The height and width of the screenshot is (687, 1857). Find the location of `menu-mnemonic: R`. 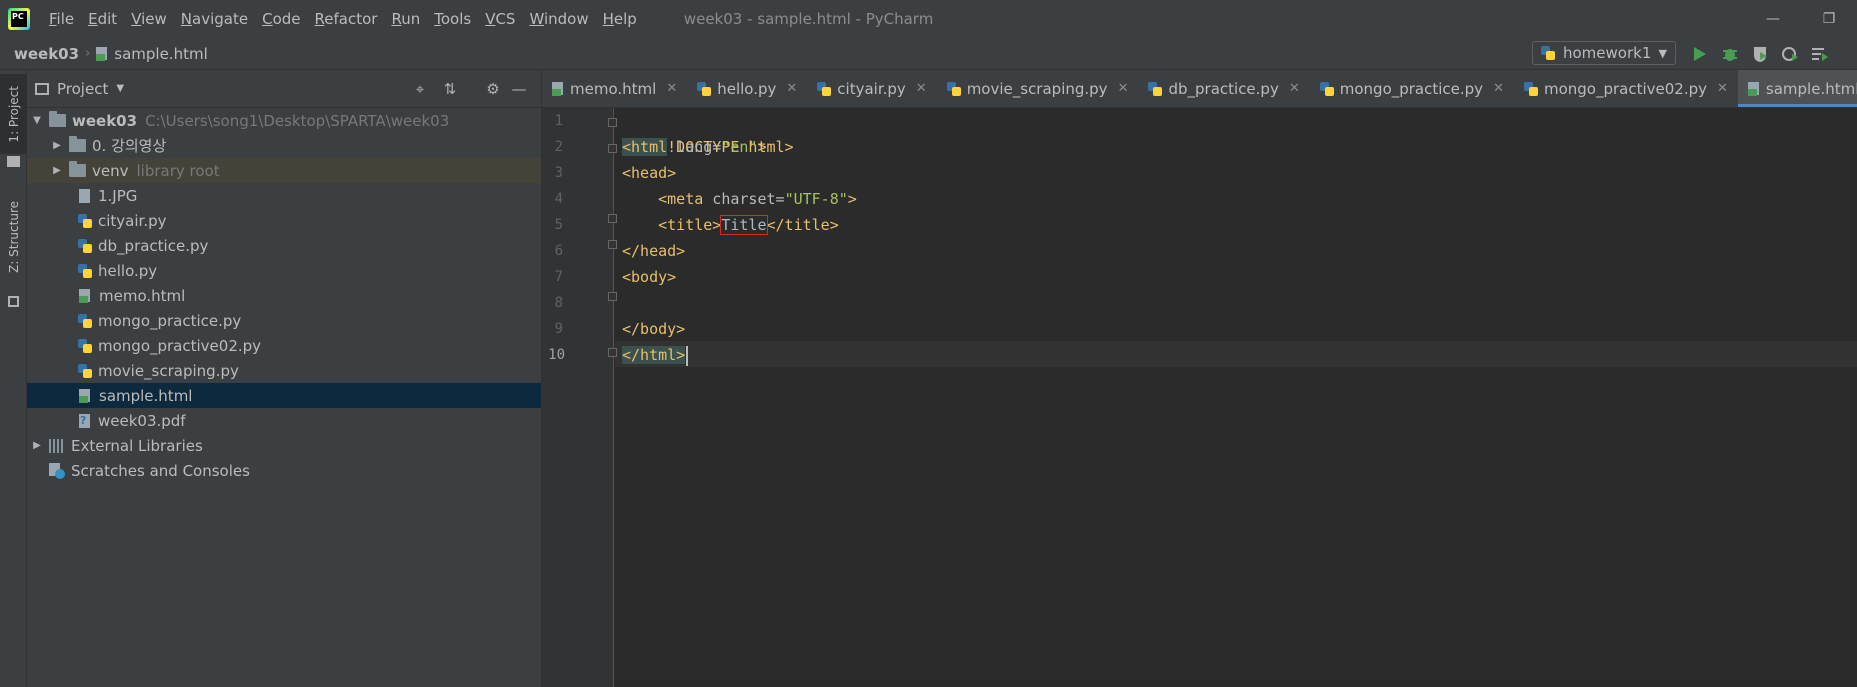

menu-mnemonic: R is located at coordinates (319, 19).